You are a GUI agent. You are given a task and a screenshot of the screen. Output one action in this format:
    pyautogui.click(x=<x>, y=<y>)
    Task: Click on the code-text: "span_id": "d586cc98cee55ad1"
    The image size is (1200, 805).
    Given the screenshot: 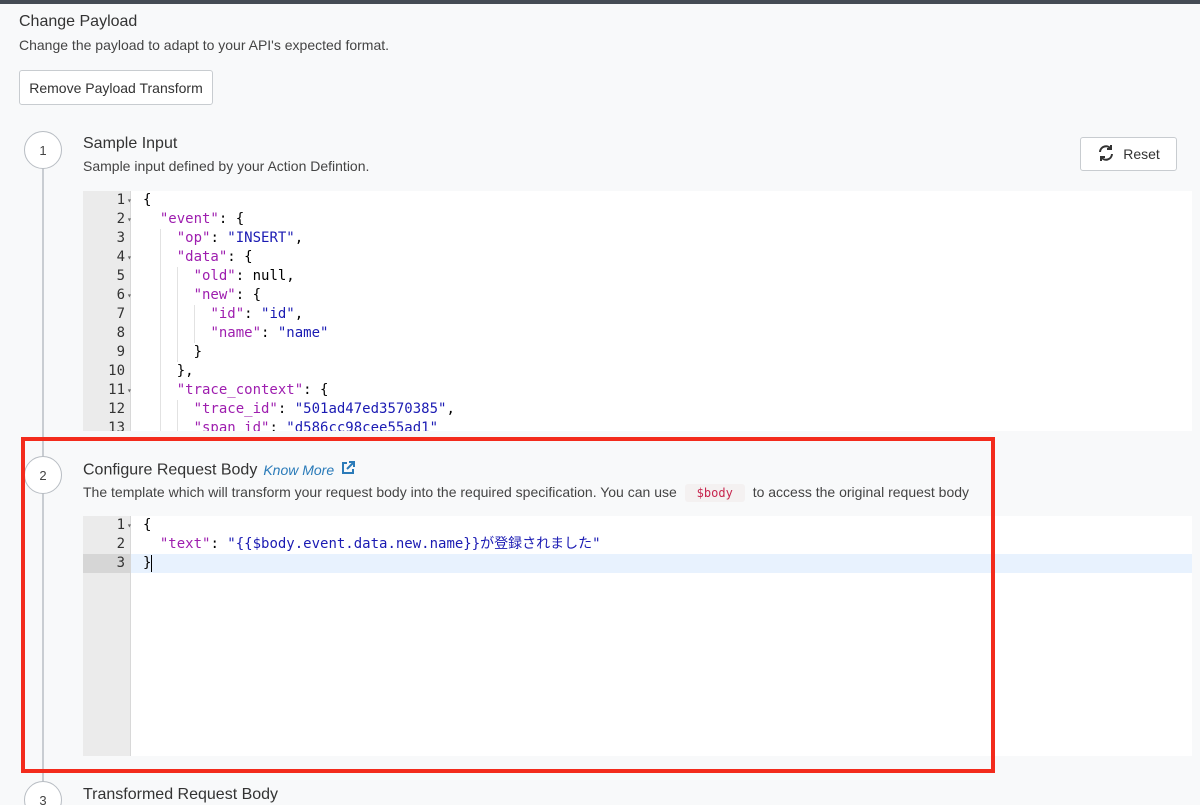 What is the action you would take?
    pyautogui.click(x=290, y=425)
    